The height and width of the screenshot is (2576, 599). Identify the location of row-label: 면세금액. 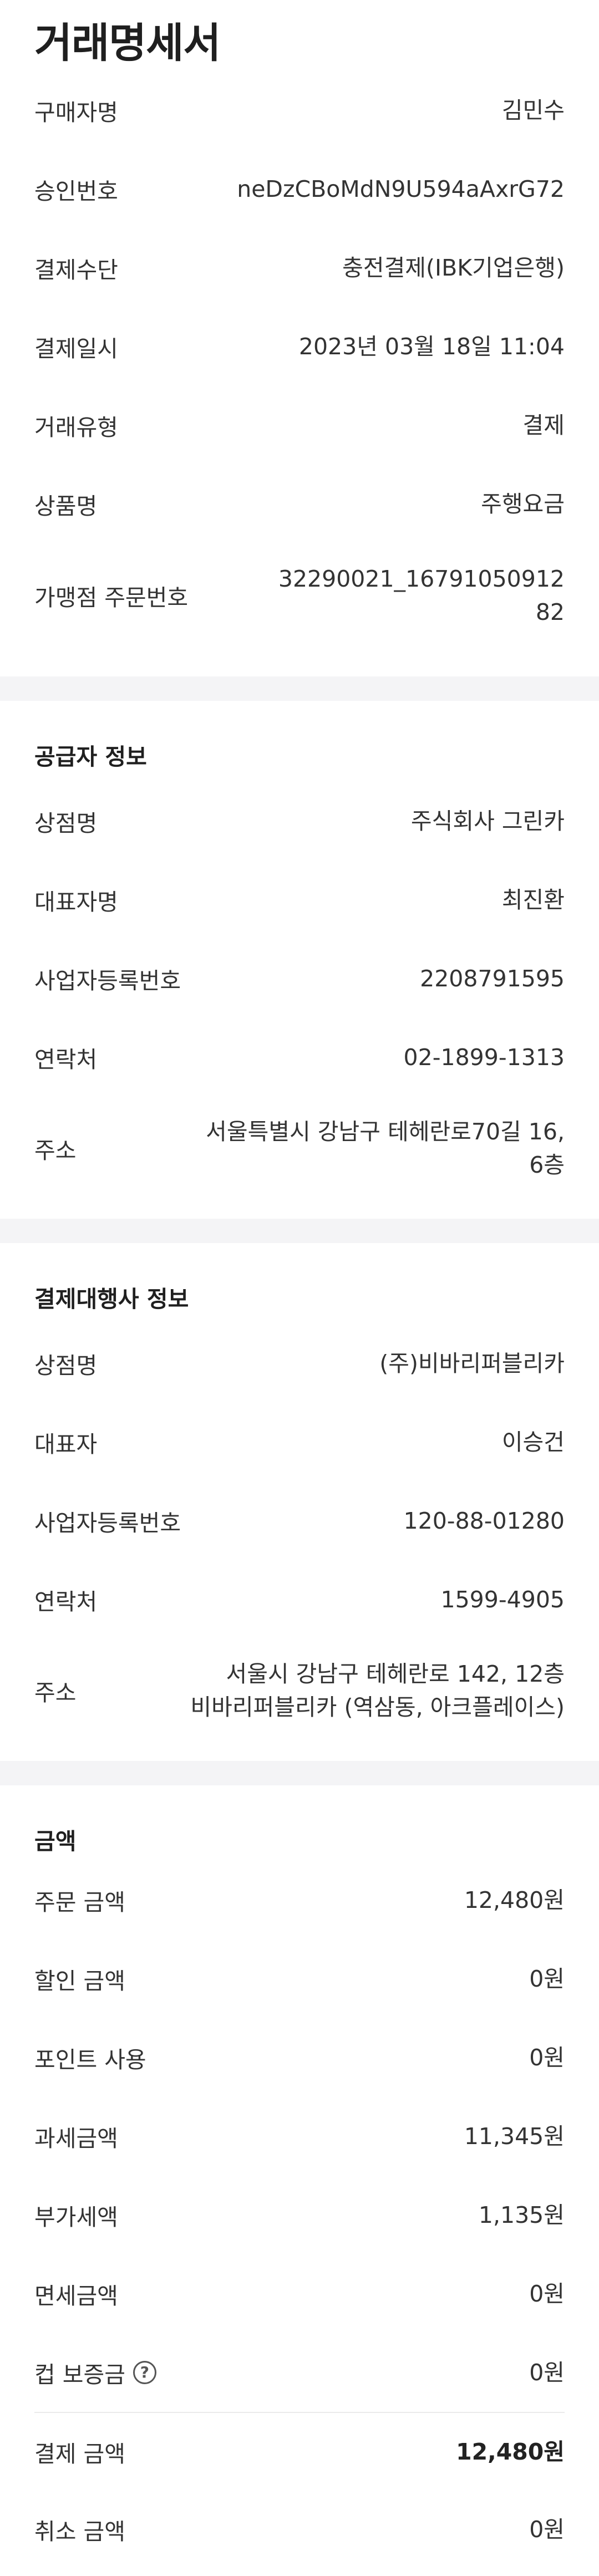
(76, 2296).